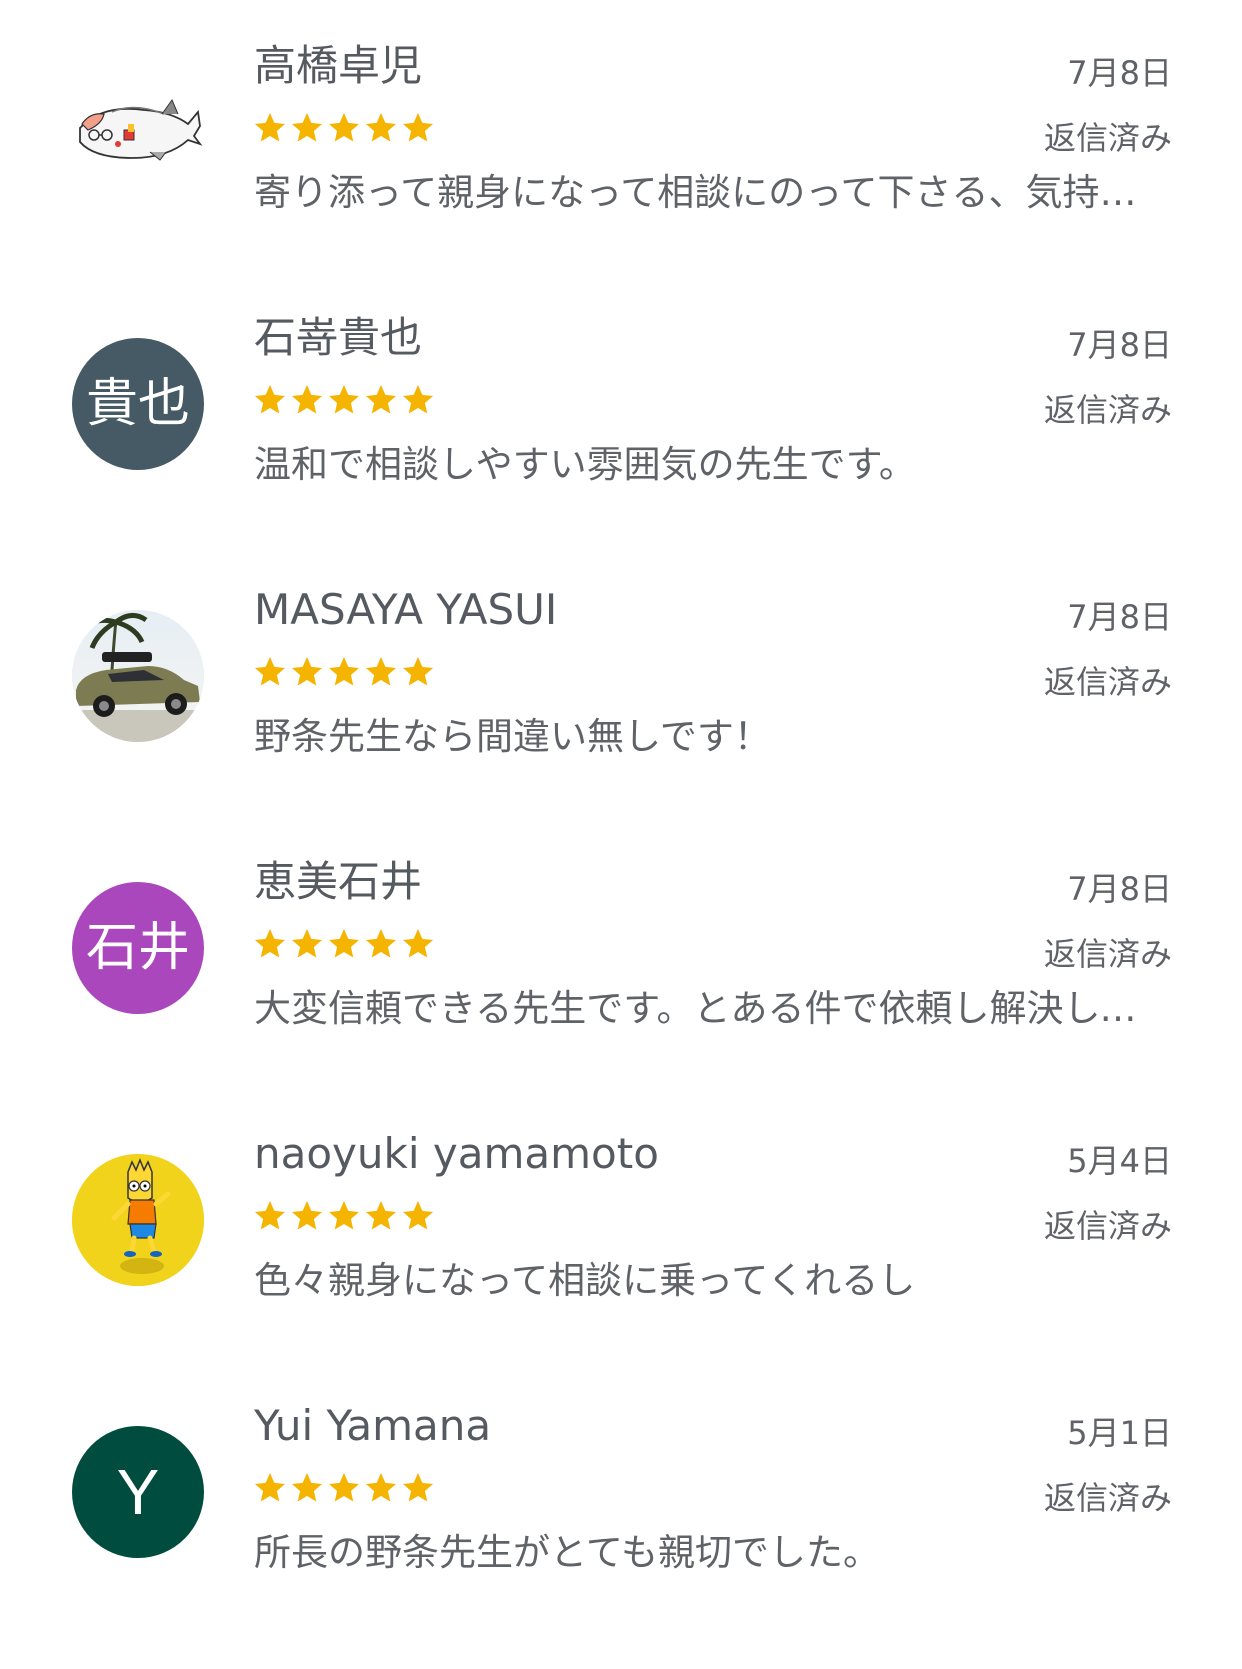 The image size is (1242, 1669). I want to click on avatar: 石井, so click(138, 948).